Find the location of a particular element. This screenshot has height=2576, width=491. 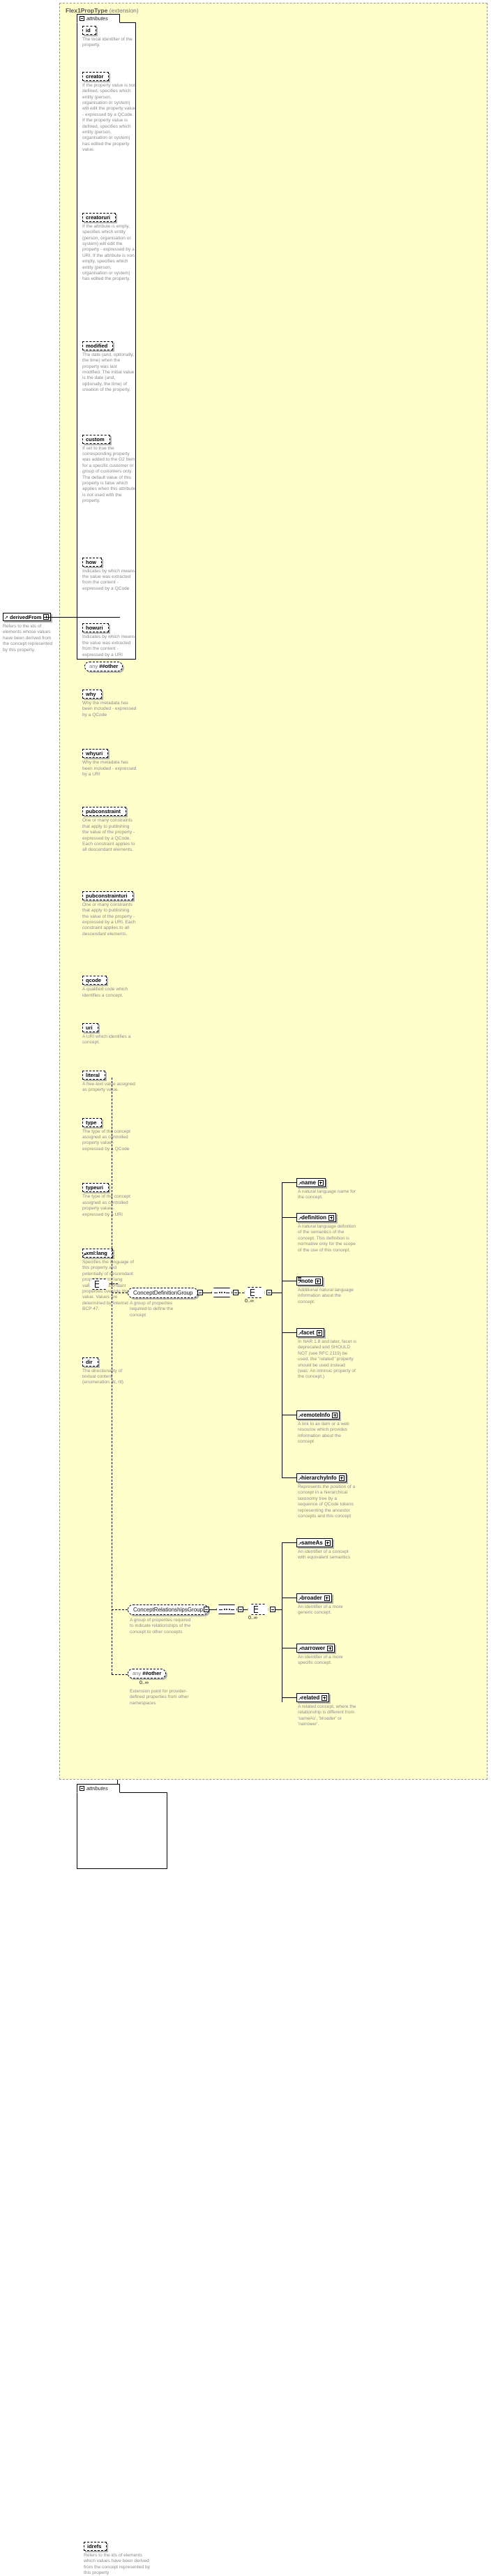

definition-group-collapse-toggle is located at coordinates (200, 1292).